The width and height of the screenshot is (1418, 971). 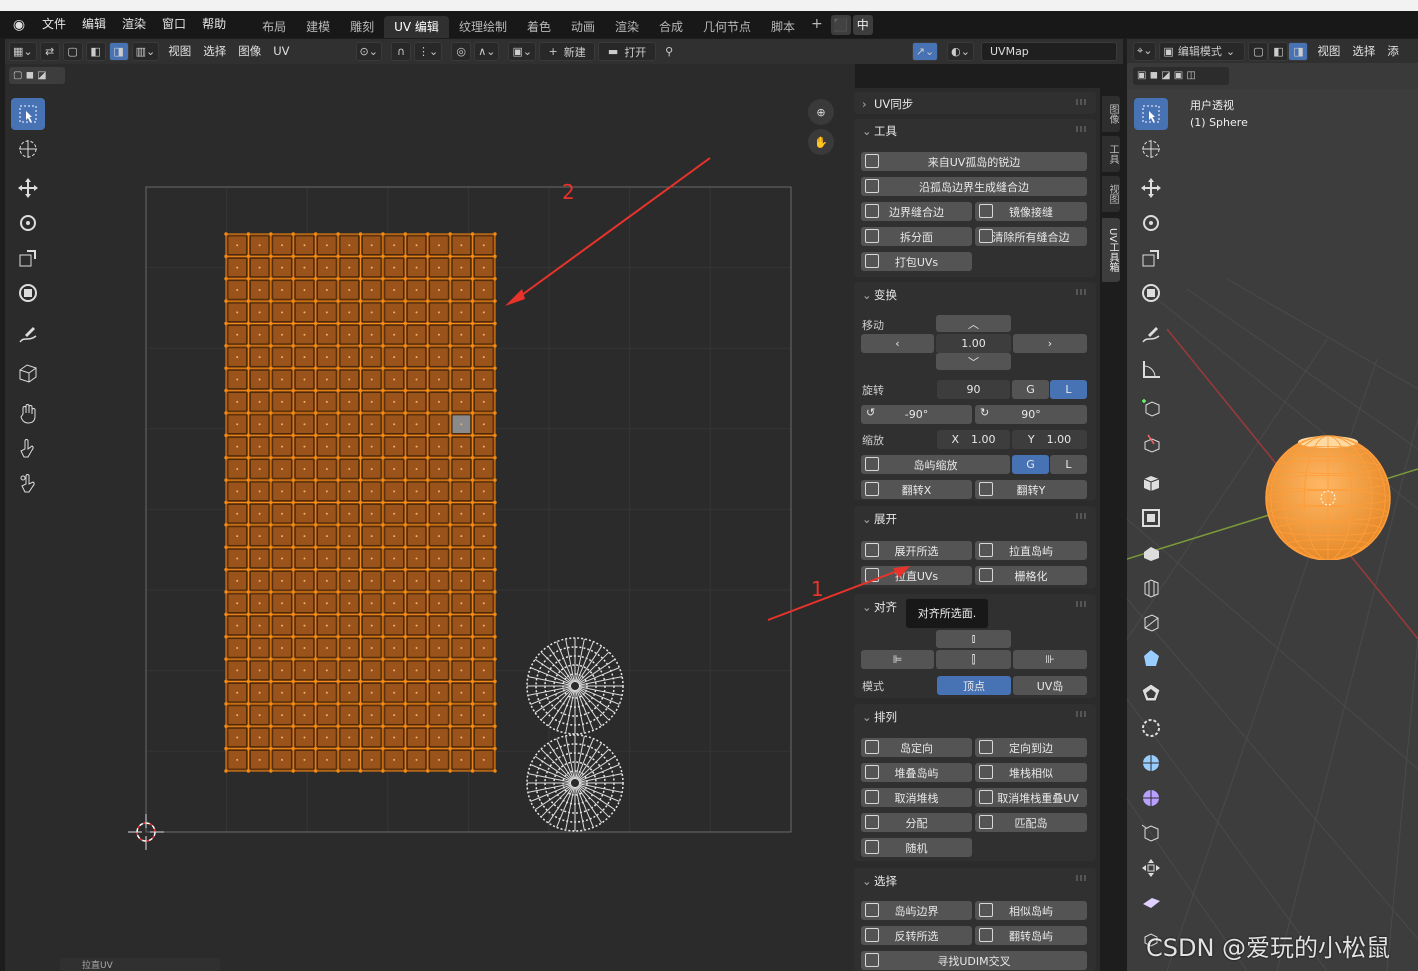 I want to click on smooth-tool-icon, so click(x=1151, y=693).